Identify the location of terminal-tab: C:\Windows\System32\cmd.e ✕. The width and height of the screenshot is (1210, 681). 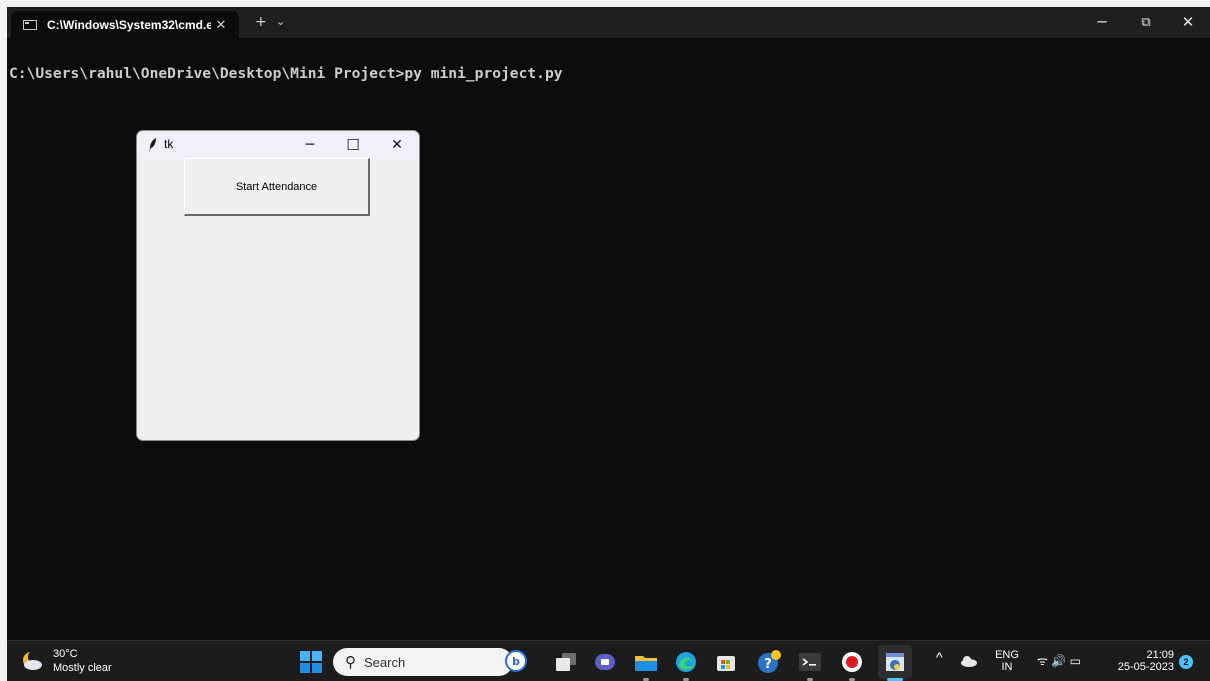
(125, 24).